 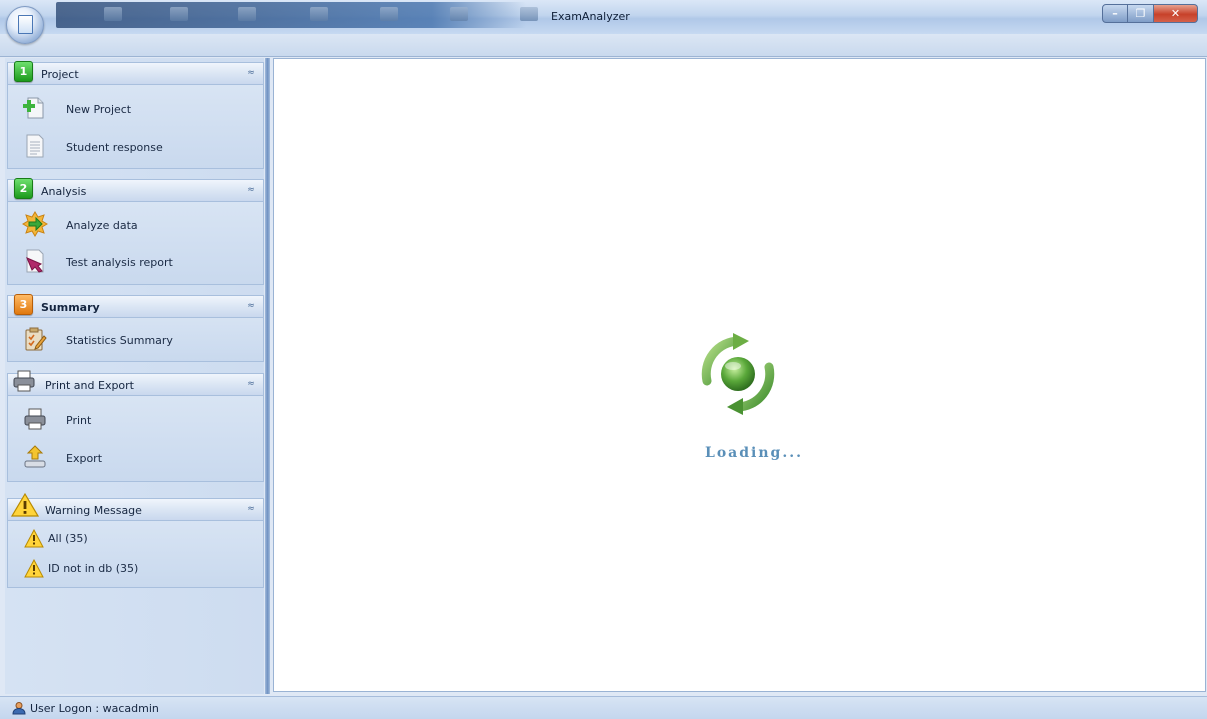 What do you see at coordinates (89, 385) in the screenshot?
I see `group-title: Print and Export` at bounding box center [89, 385].